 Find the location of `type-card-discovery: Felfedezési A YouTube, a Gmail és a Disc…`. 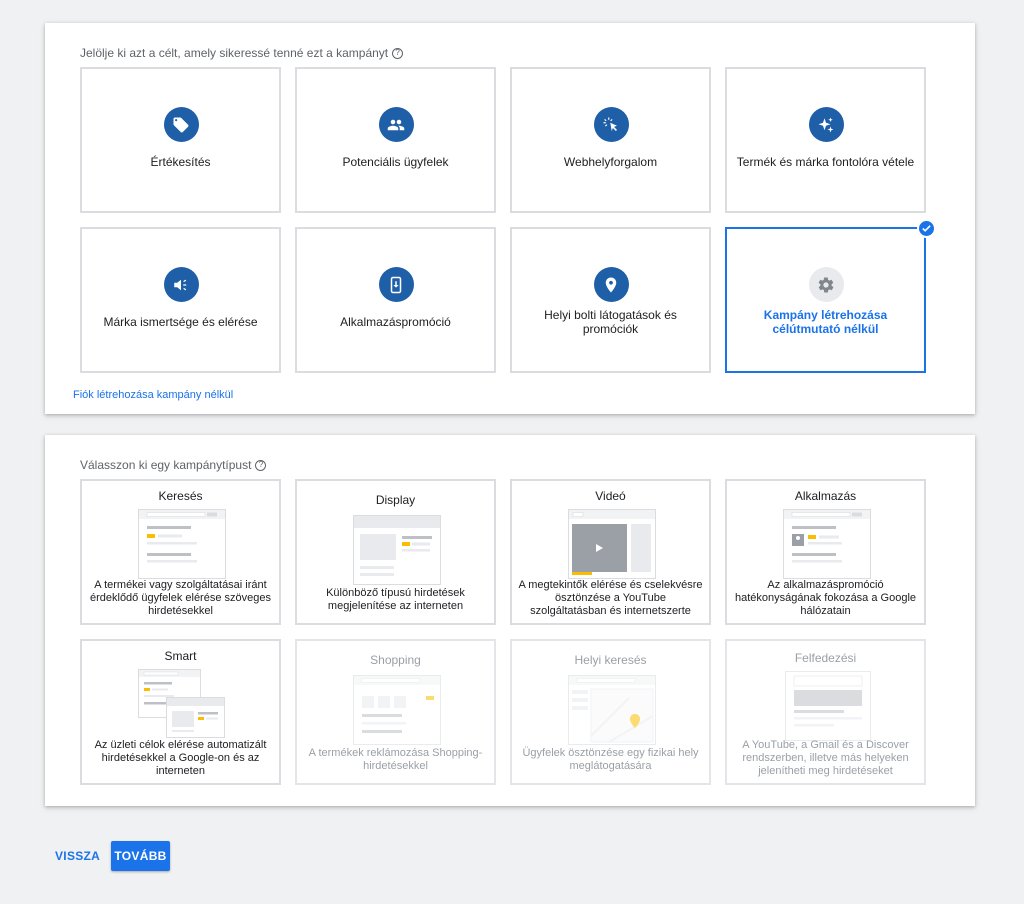

type-card-discovery: Felfedezési A YouTube, a Gmail és a Disc… is located at coordinates (825, 712).